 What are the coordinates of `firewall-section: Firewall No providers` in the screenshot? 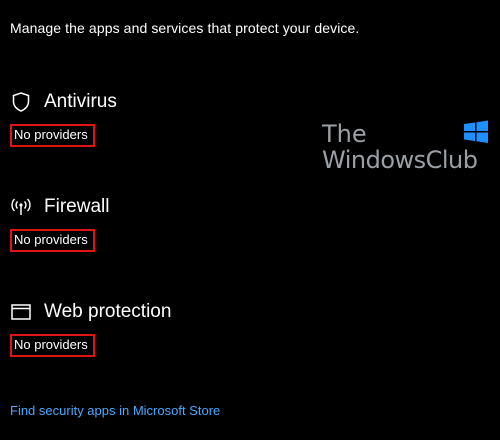 It's located at (59, 222).